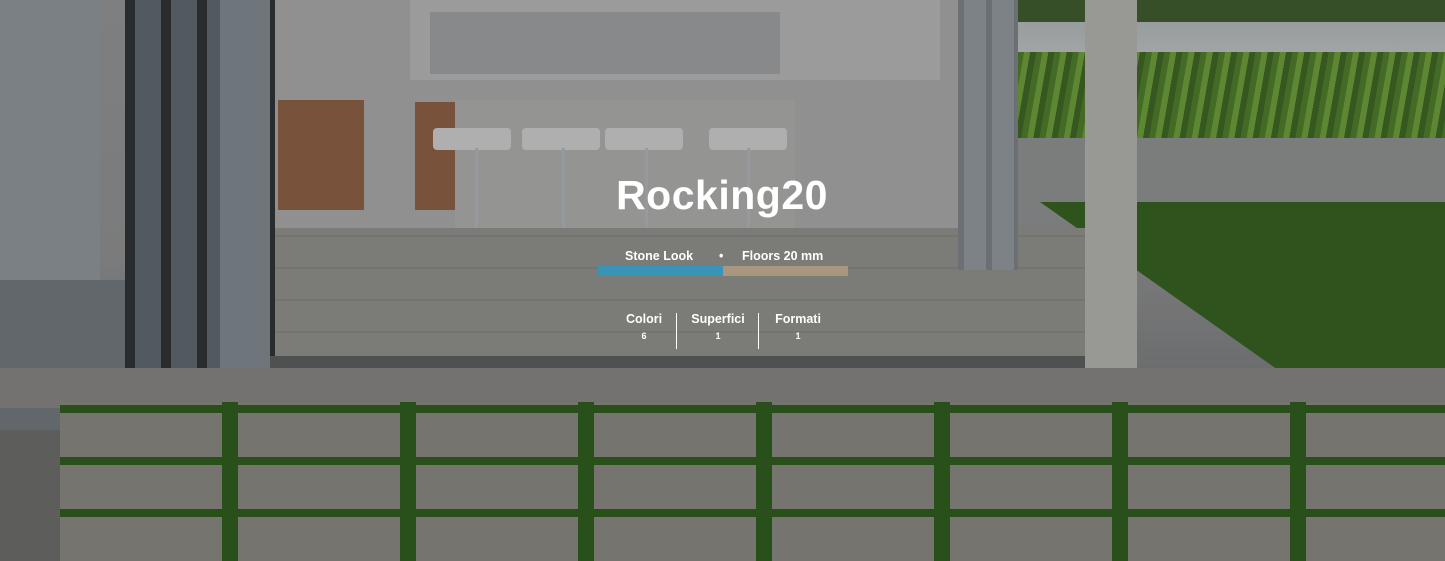 The height and width of the screenshot is (561, 1445). I want to click on tag-floors-20mm: Floors 20 mm, so click(783, 256).